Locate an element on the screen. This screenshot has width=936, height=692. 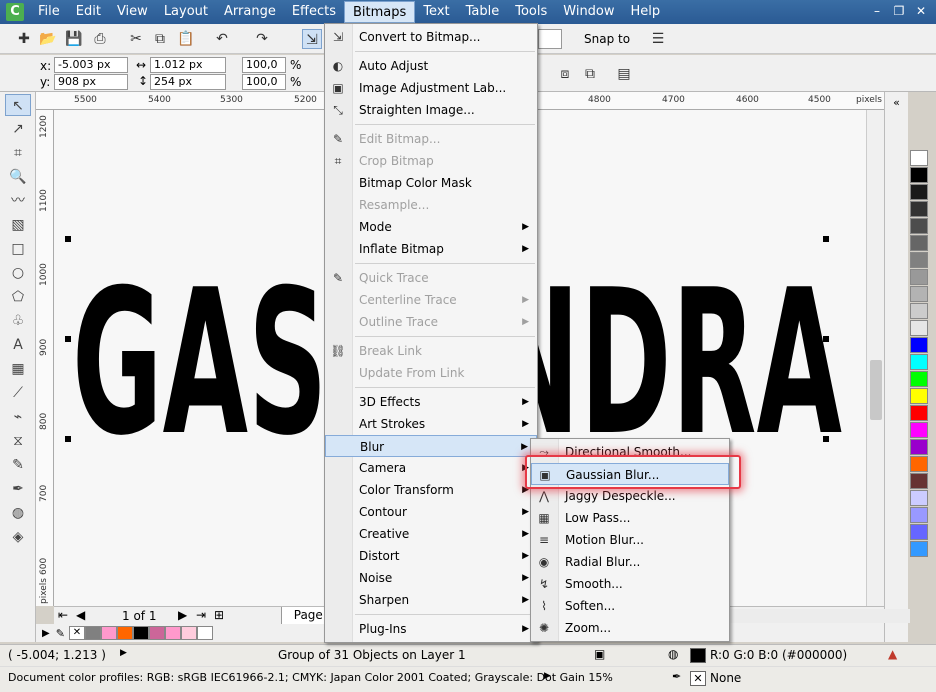
scale-height-input: 100,0 is located at coordinates (264, 82).